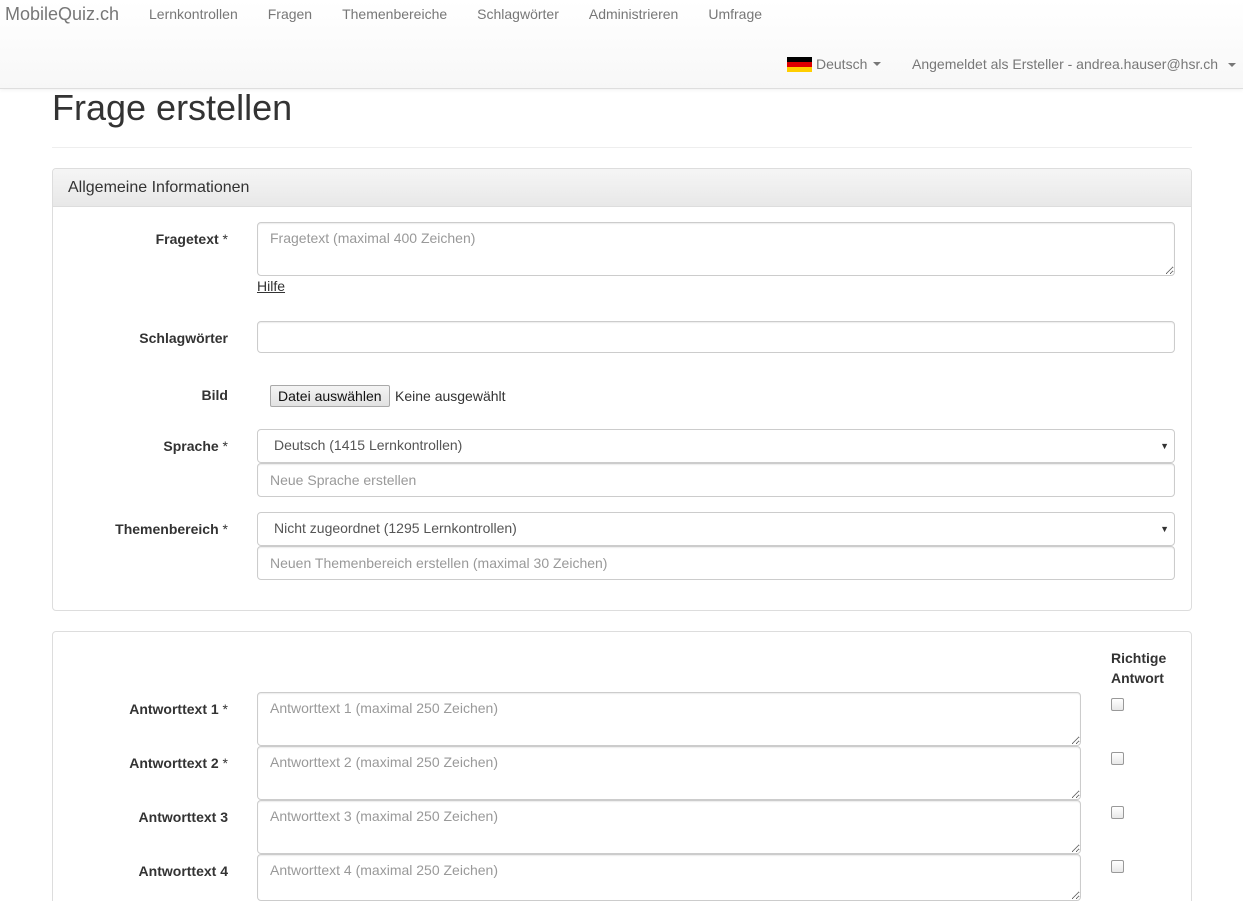  What do you see at coordinates (330, 396) in the screenshot?
I see `file-choose-button: Datei auswählen` at bounding box center [330, 396].